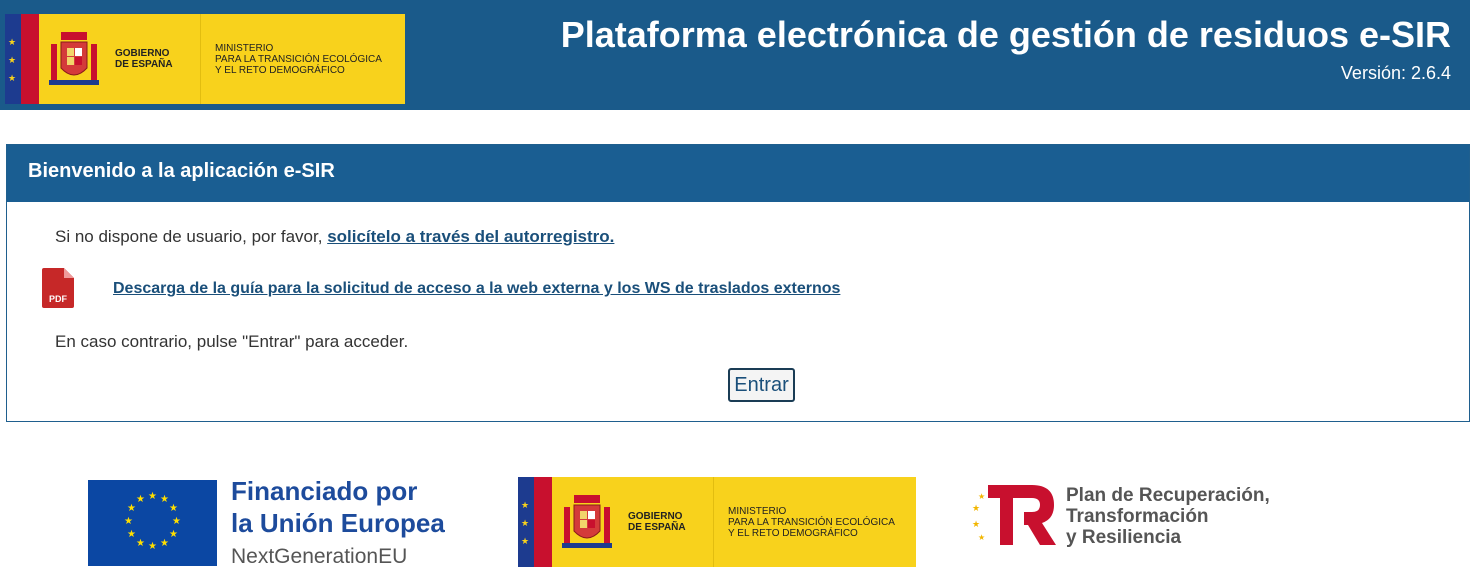 Image resolution: width=1470 pixels, height=570 pixels. What do you see at coordinates (738, 173) in the screenshot?
I see `welcome-heading: Bienvenido a la aplicación e-SIR` at bounding box center [738, 173].